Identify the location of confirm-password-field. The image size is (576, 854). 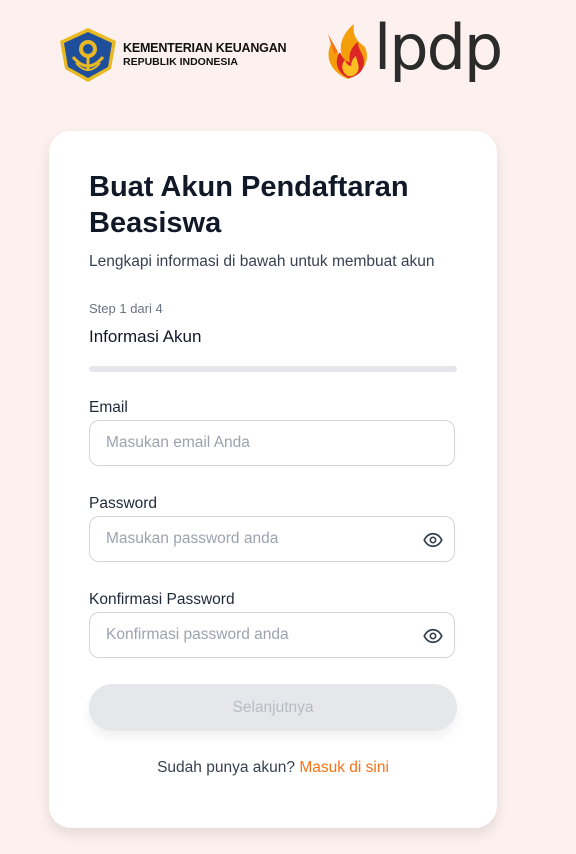
(256, 635).